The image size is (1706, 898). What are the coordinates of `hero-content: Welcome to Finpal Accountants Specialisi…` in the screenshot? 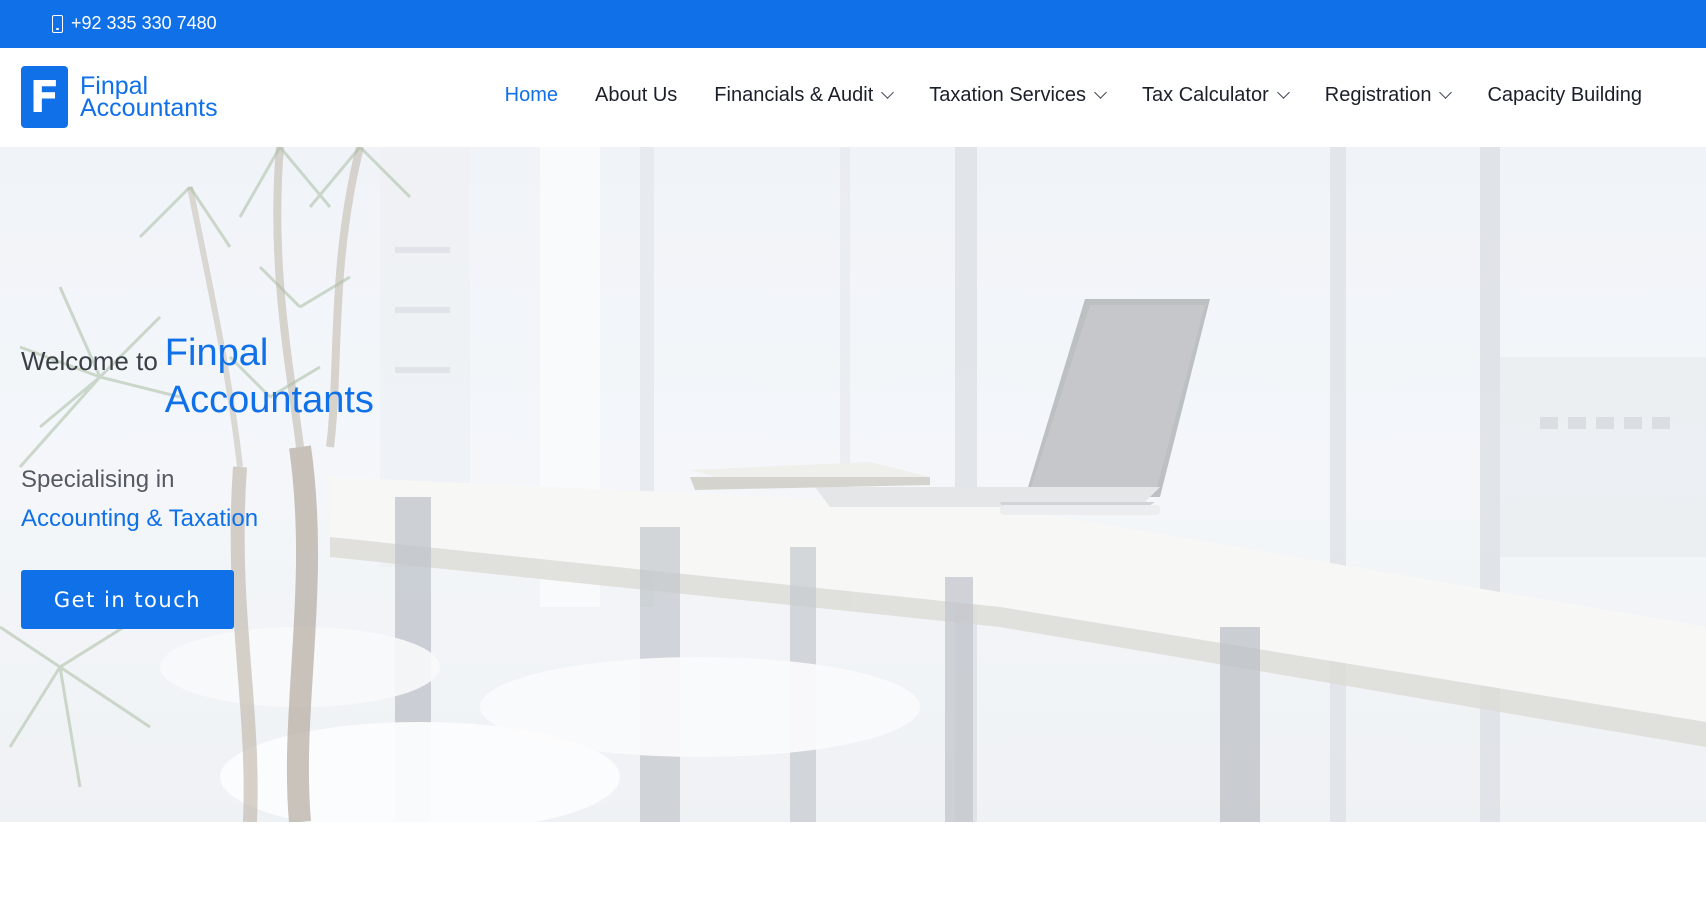 It's located at (197, 479).